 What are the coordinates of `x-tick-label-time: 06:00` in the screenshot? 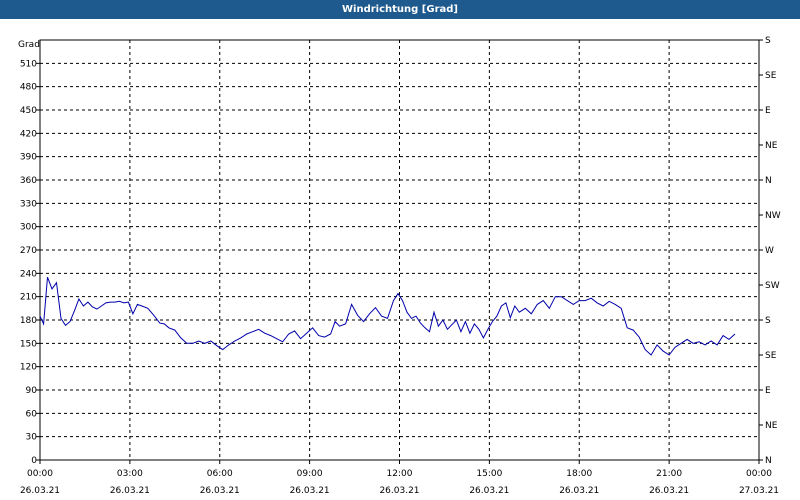 It's located at (220, 474).